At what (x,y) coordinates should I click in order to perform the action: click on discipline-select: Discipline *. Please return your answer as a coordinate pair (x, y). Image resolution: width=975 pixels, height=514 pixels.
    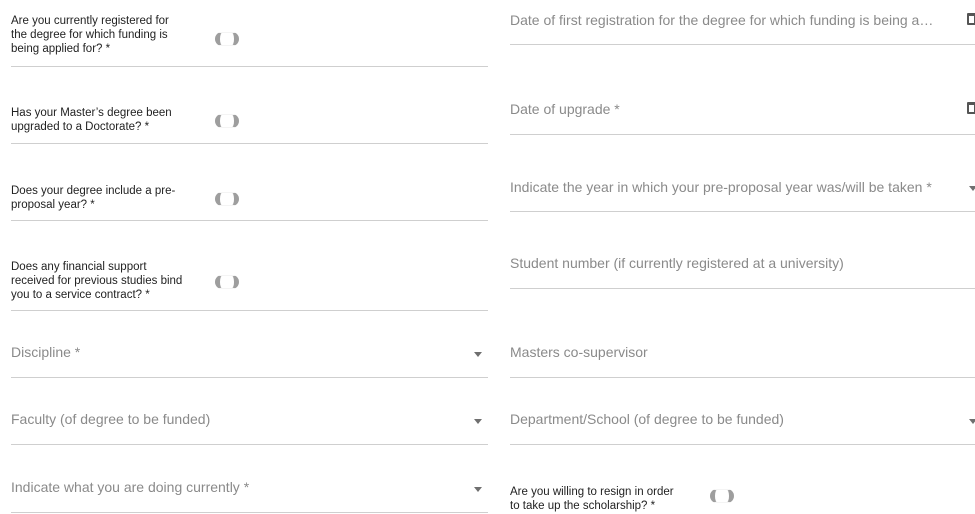
    Looking at the image, I should click on (249, 355).